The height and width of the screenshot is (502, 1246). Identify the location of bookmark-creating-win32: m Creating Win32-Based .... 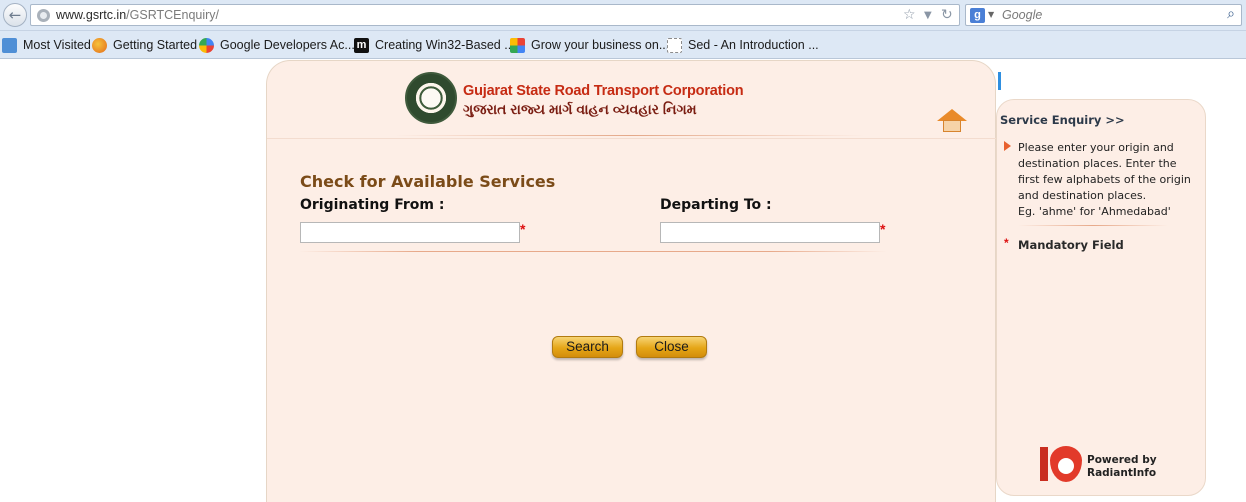
(434, 45).